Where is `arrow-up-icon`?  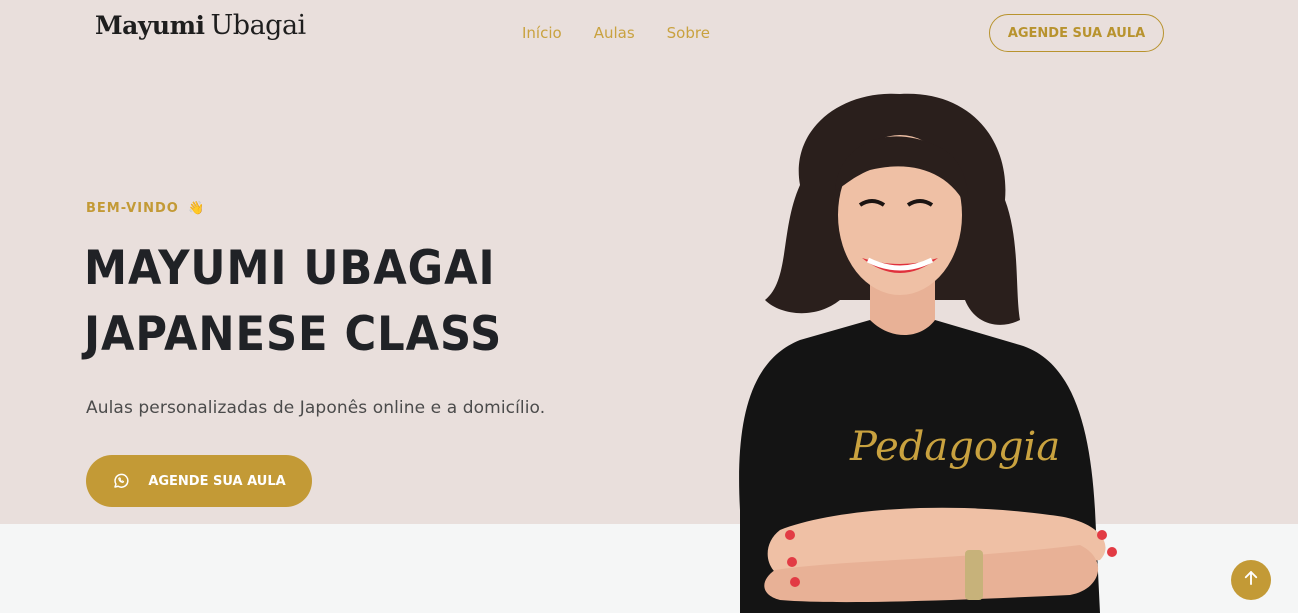
arrow-up-icon is located at coordinates (1251, 580).